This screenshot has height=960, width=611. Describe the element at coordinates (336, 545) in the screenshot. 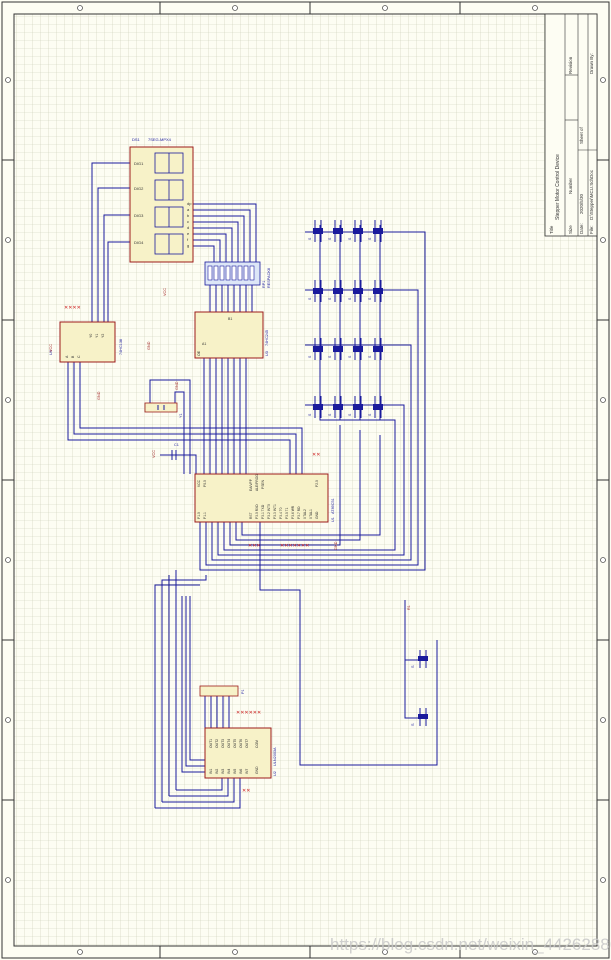

I see `gnd-label-4: GND` at that location.